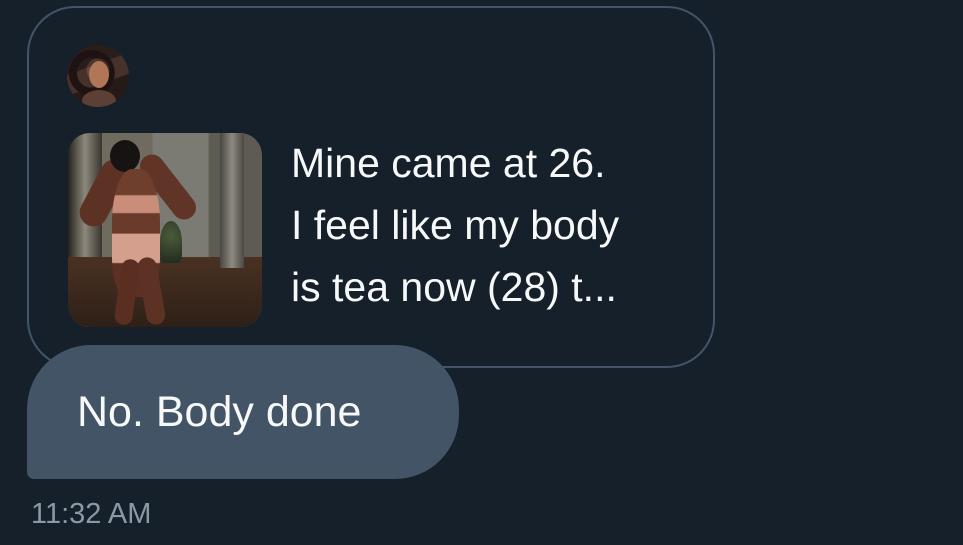 Image resolution: width=963 pixels, height=545 pixels. Describe the element at coordinates (125, 156) in the screenshot. I see `person-head-graphic` at that location.